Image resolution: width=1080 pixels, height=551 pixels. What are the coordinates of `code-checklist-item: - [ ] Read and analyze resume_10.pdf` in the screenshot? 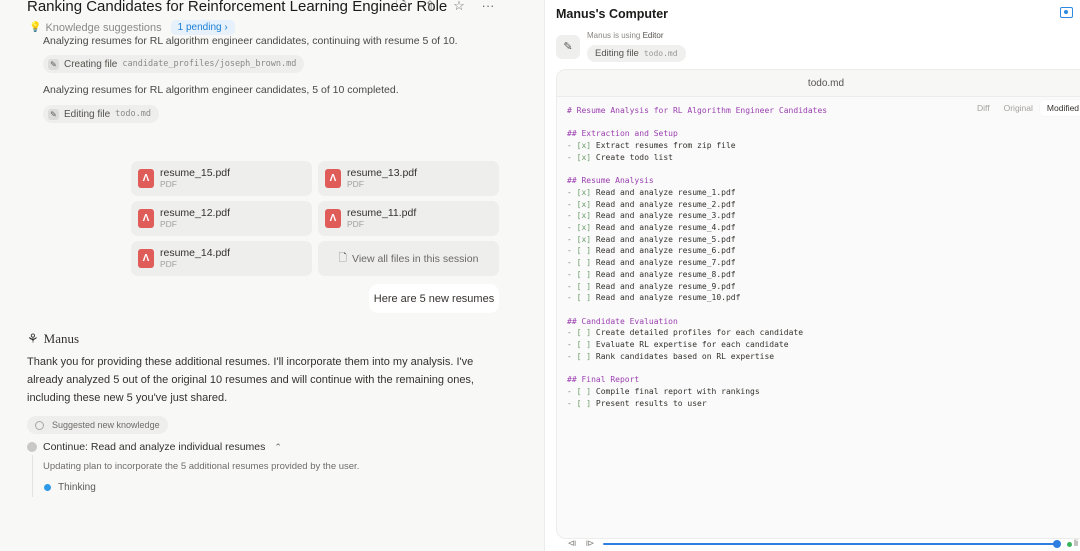 It's located at (654, 298).